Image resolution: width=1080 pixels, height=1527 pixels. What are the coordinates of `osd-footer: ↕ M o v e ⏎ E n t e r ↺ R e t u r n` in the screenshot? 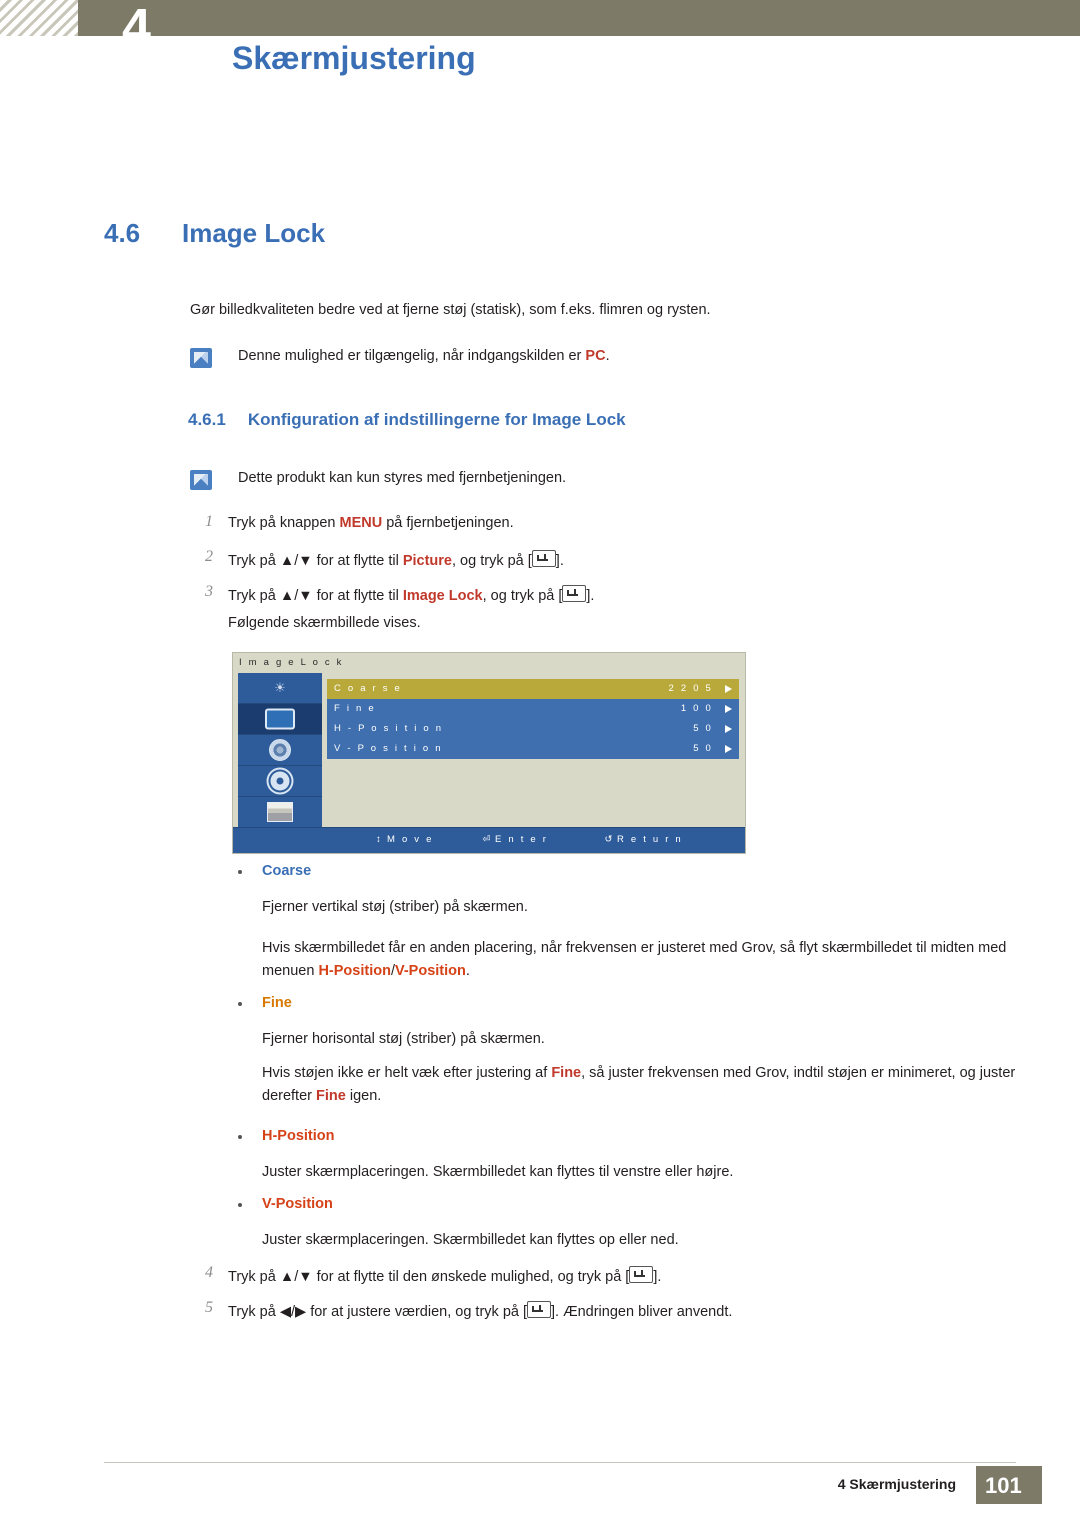 It's located at (489, 840).